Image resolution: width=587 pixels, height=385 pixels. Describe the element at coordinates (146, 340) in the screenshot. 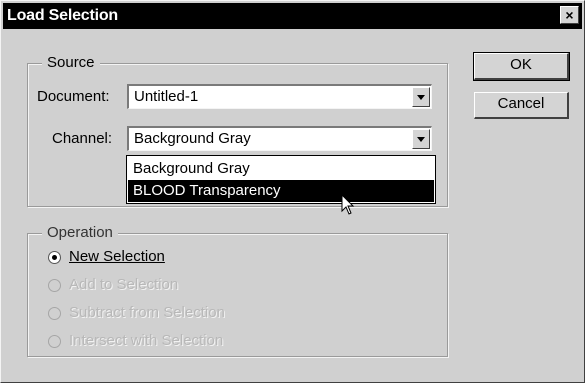

I see `radio-label: Intersect with Selection` at that location.